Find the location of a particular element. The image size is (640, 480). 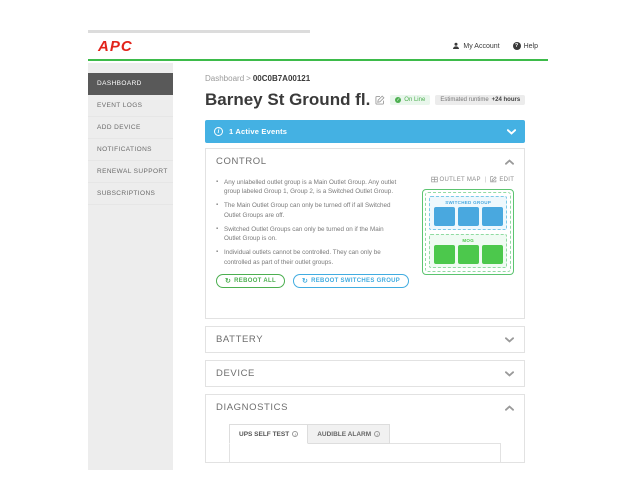

tab-audible-alarm: AUDIBLE ALARM i is located at coordinates (349, 434).